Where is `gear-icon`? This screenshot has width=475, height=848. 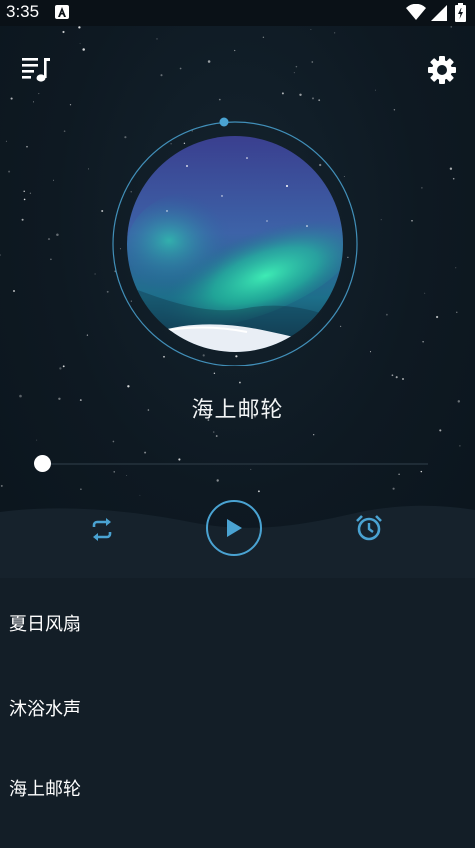
gear-icon is located at coordinates (442, 70).